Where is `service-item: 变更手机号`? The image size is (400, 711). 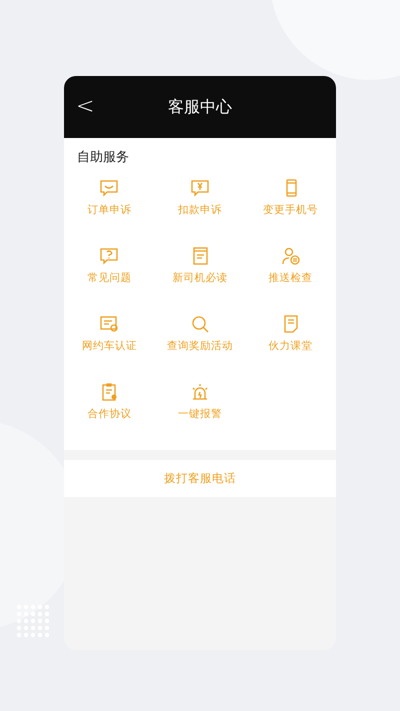 service-item: 变更手机号 is located at coordinates (290, 210).